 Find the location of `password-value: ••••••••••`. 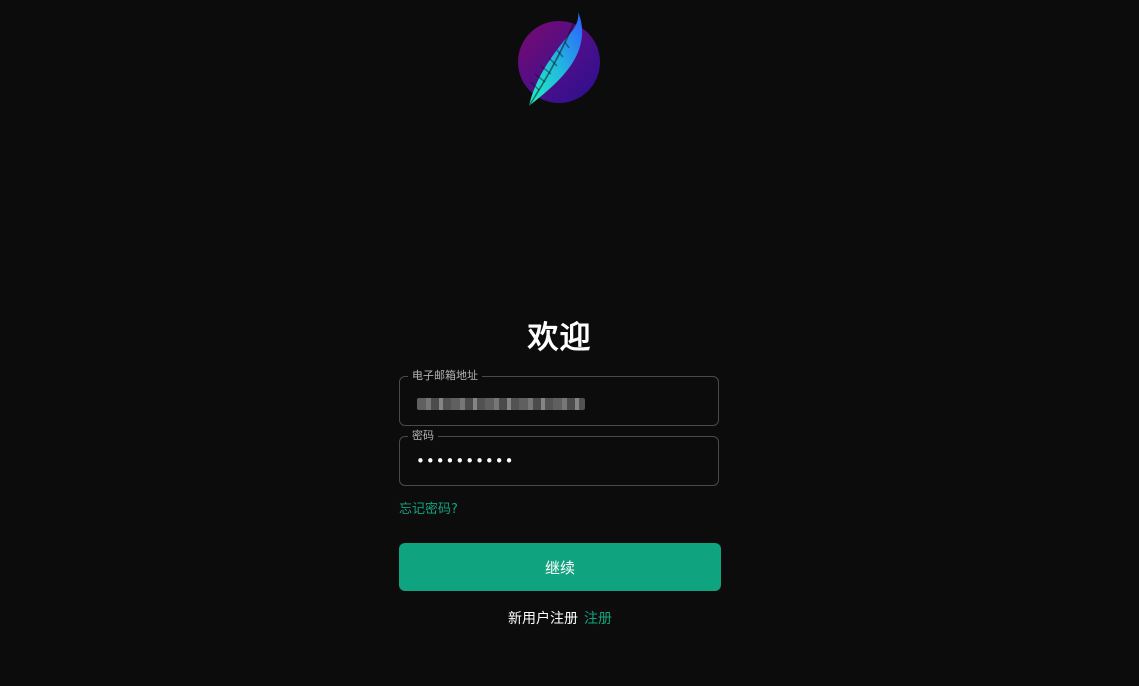

password-value: •••••••••• is located at coordinates (465, 461).